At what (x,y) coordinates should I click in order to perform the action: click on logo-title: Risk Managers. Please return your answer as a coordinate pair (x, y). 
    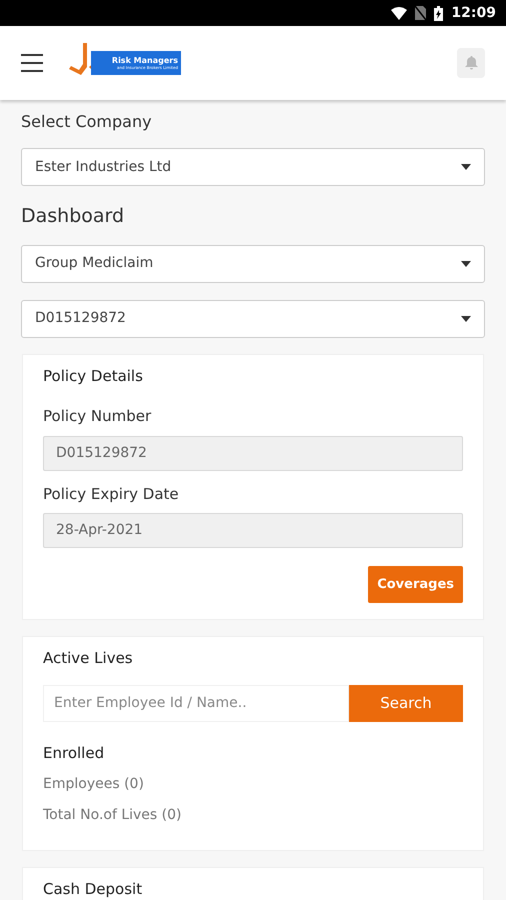
    Looking at the image, I should click on (145, 60).